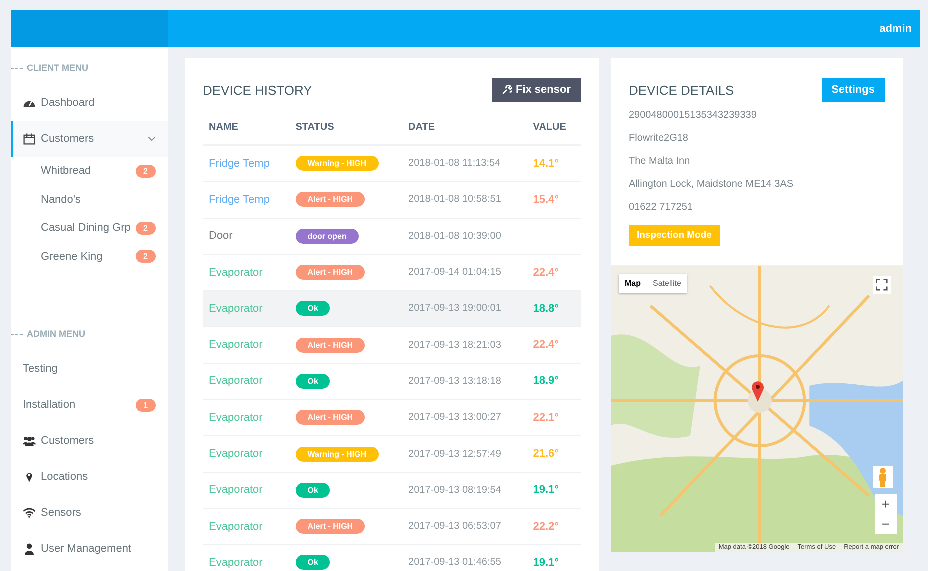  What do you see at coordinates (89, 513) in the screenshot?
I see `menu-item: Sensors` at bounding box center [89, 513].